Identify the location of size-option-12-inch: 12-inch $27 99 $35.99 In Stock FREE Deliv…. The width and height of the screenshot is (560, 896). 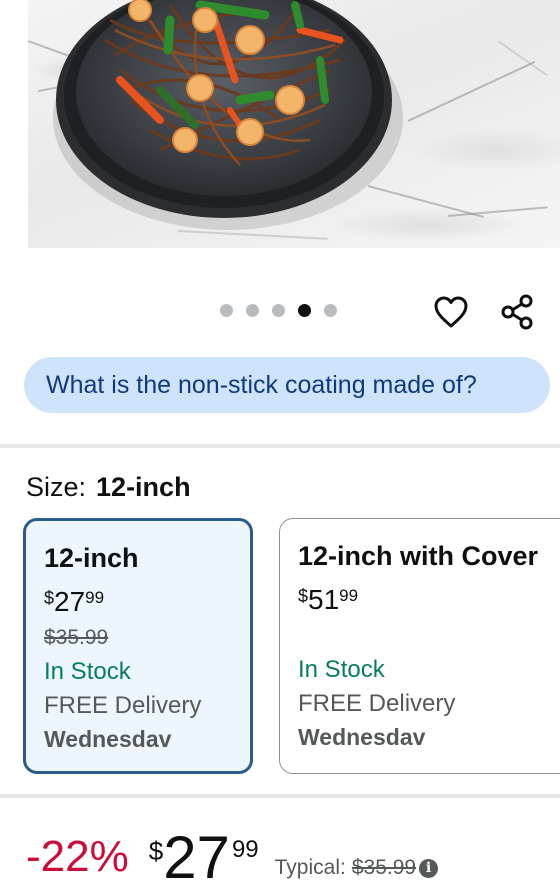
(138, 646).